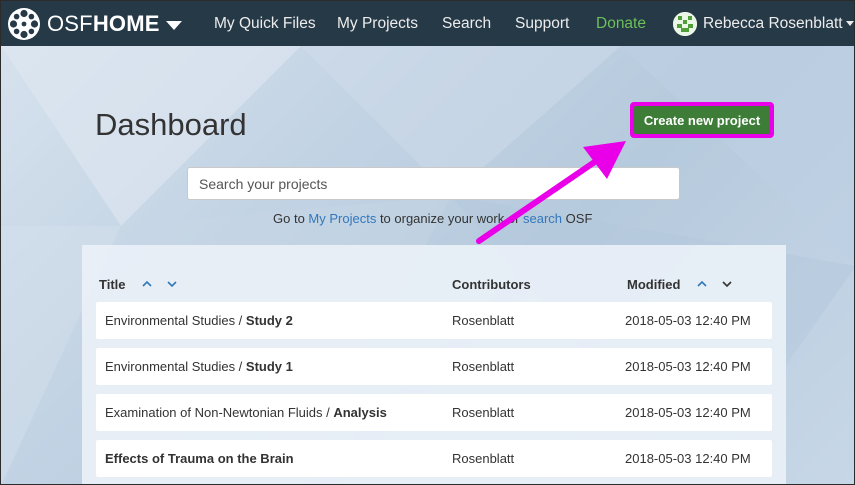 Image resolution: width=855 pixels, height=485 pixels. I want to click on column-header-modified: Modified, so click(654, 284).